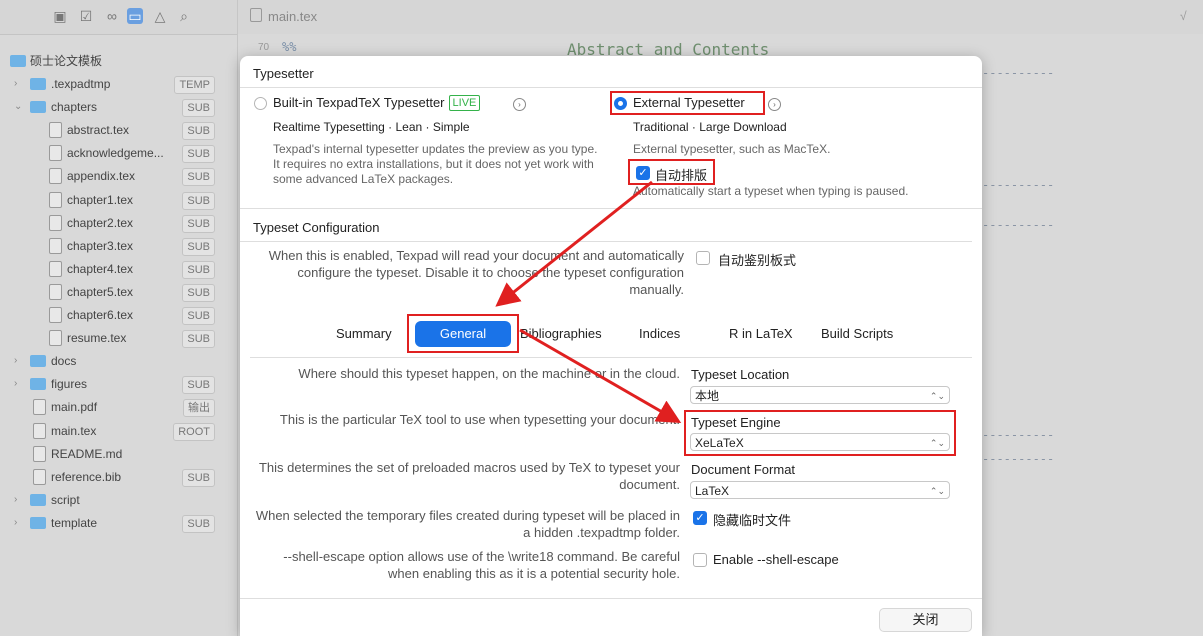 The image size is (1203, 636). I want to click on editor-tab-label: main.tex, so click(293, 16).